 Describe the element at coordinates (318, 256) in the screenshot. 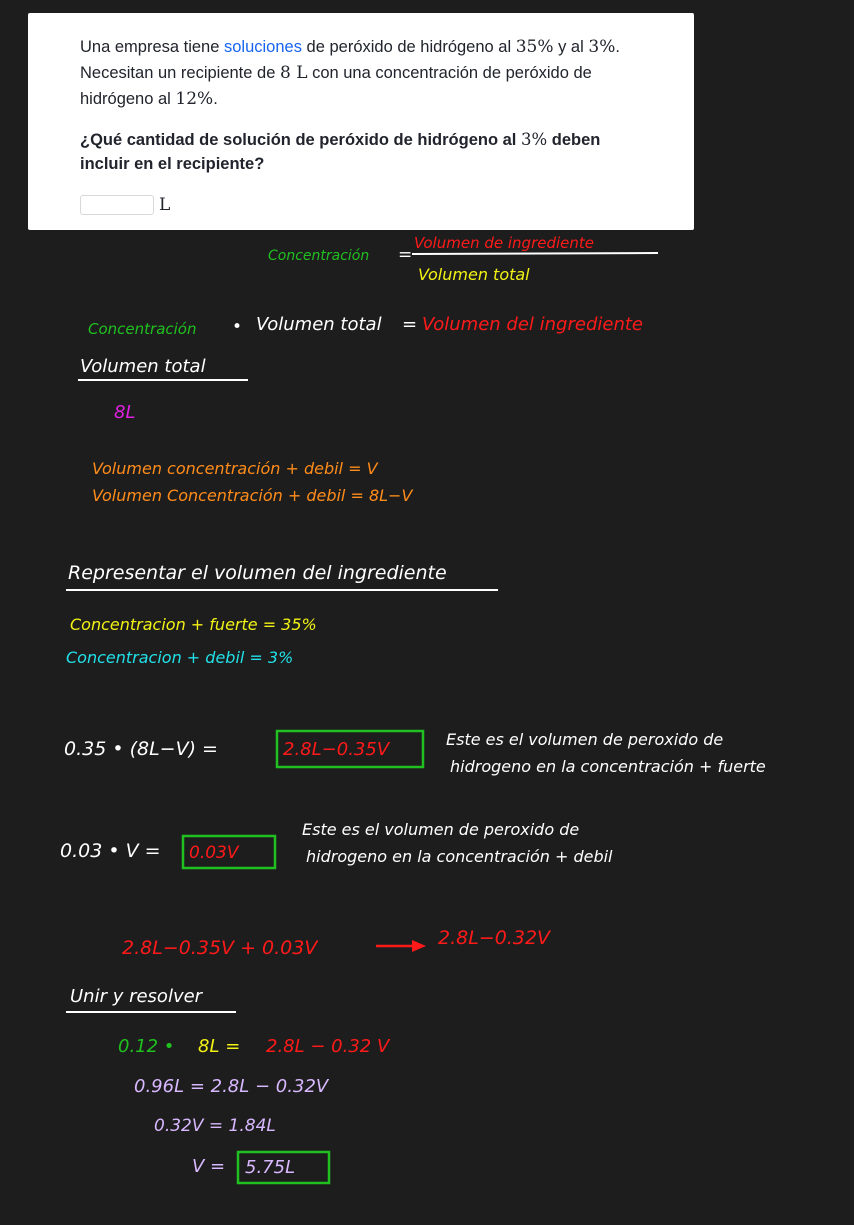

I see `formula-concentracion: Concentración` at that location.